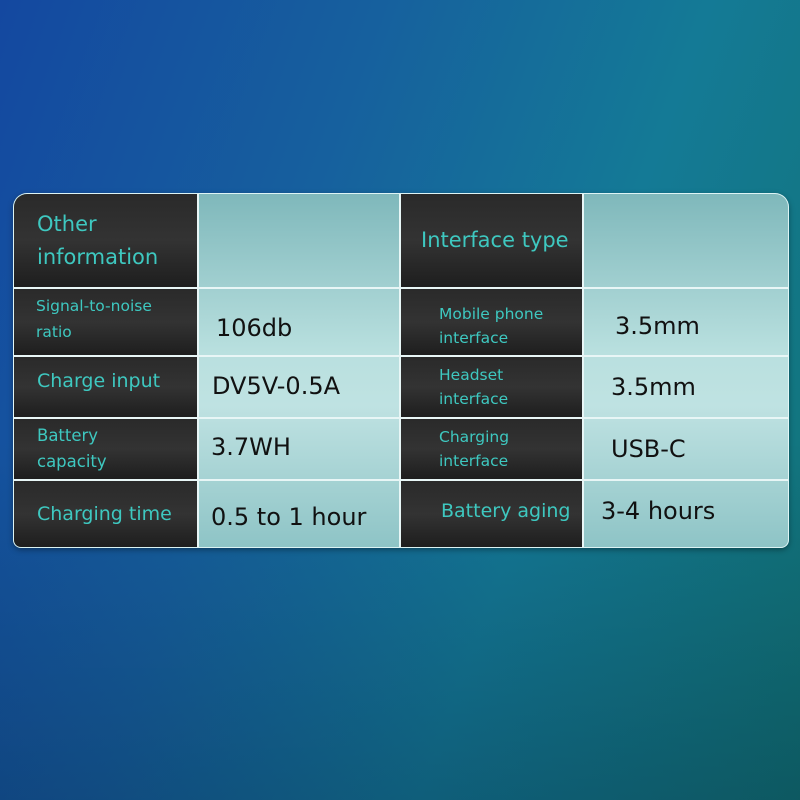  What do you see at coordinates (298, 448) in the screenshot?
I see `spec-value-cell: 3.7WH` at bounding box center [298, 448].